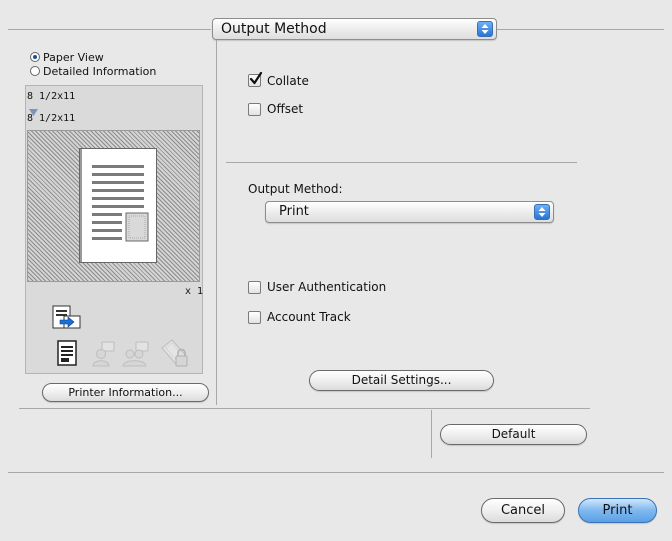 The height and width of the screenshot is (541, 672). Describe the element at coordinates (580, 29) in the screenshot. I see `top-separator-right` at that location.